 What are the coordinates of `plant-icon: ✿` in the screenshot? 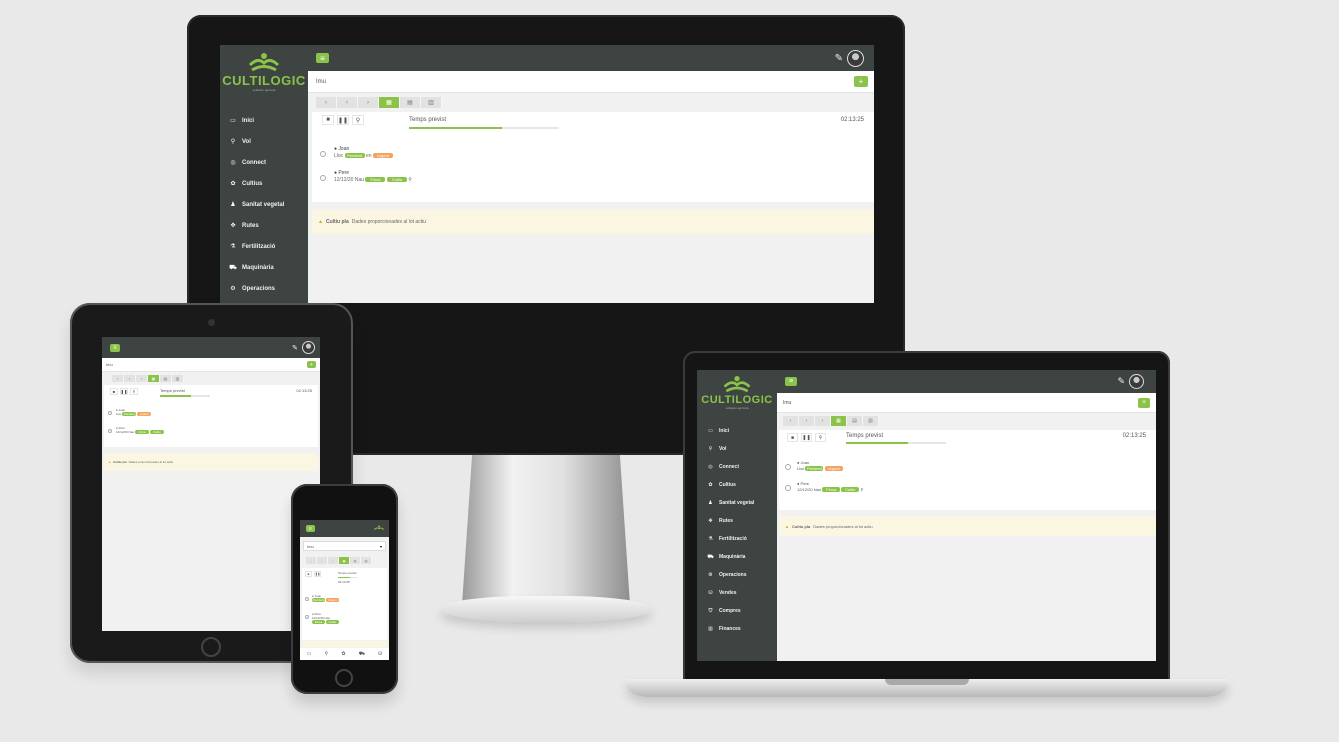 It's located at (343, 654).